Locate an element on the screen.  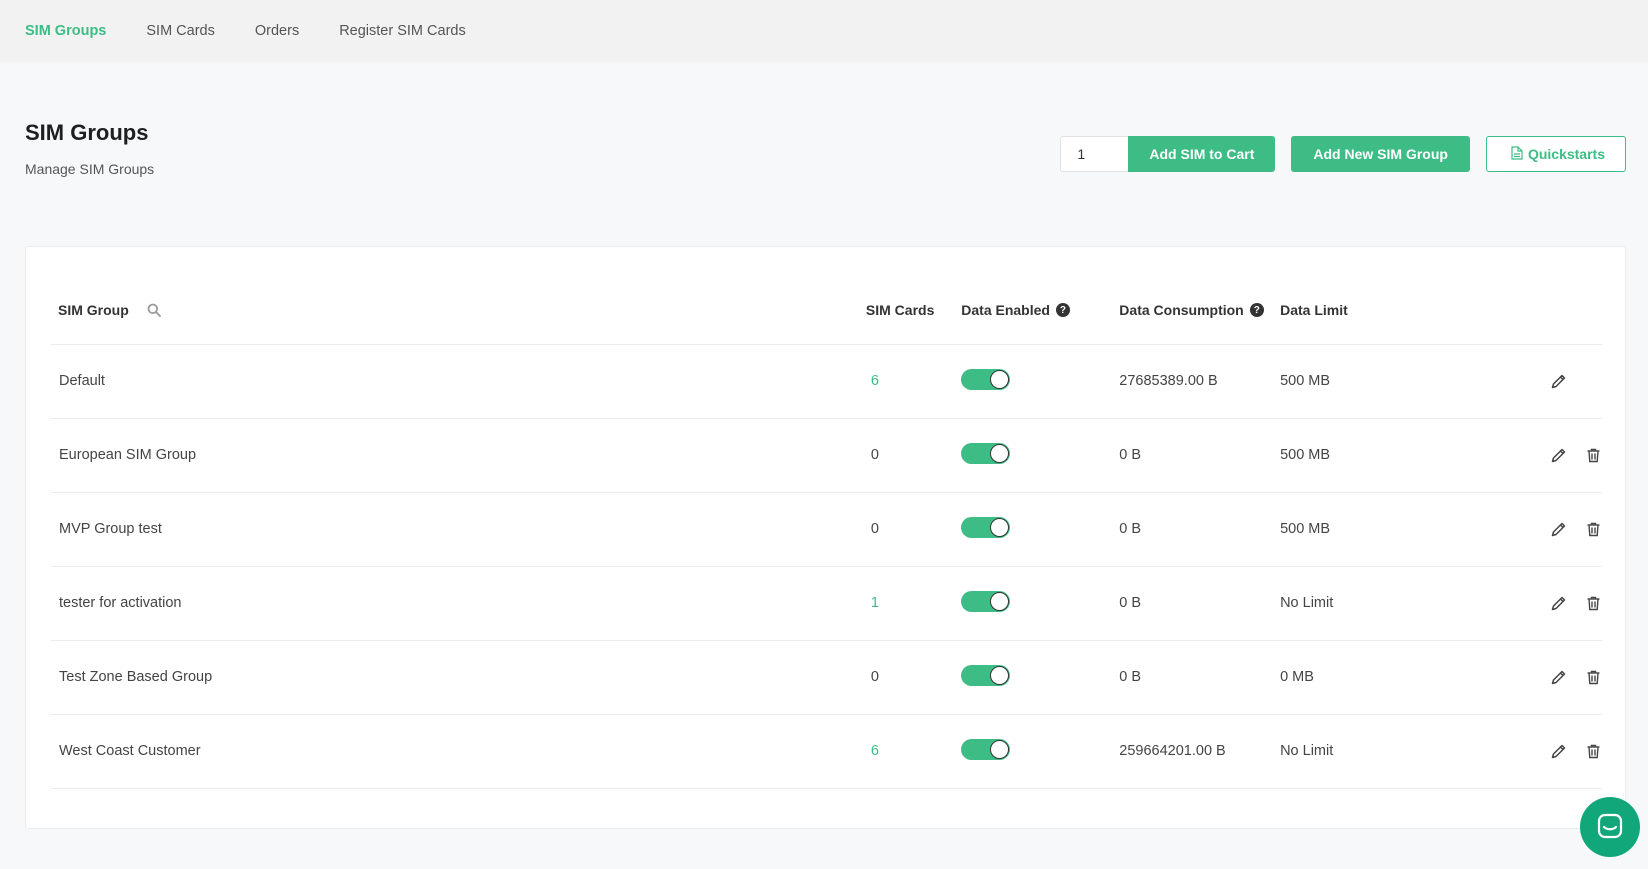
page-subtitle: Manage SIM Groups is located at coordinates (90, 169).